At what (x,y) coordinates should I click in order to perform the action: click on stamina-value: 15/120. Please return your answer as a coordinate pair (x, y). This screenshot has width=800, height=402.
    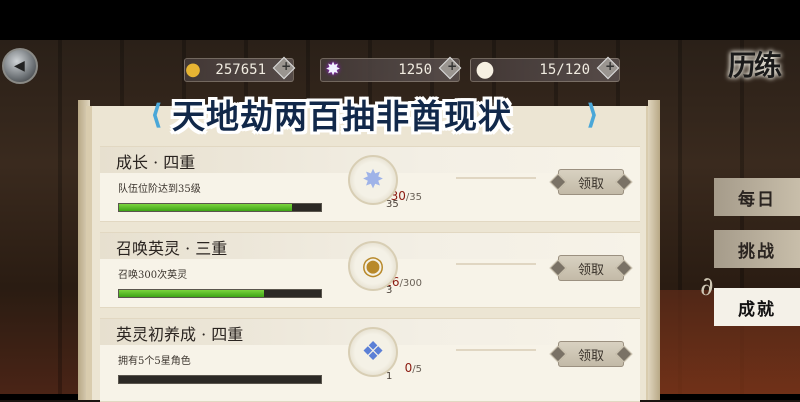
    Looking at the image, I should click on (564, 70).